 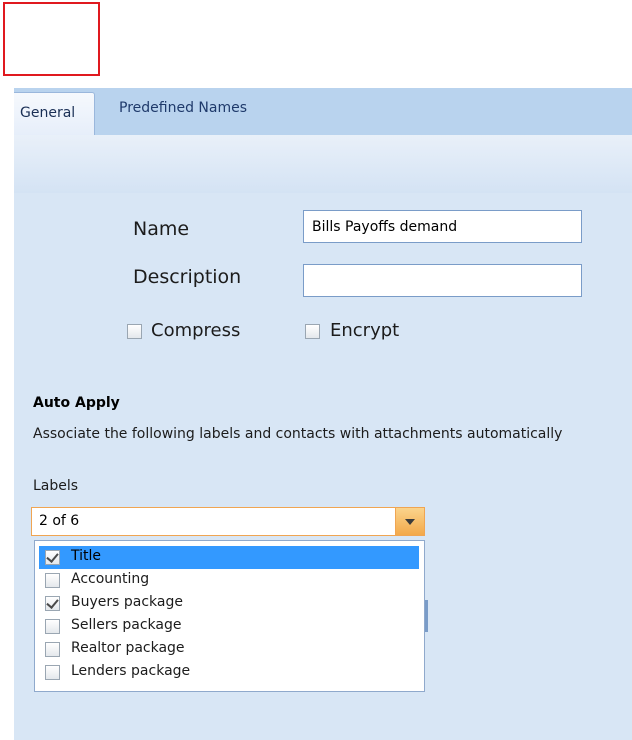 I want to click on label-item-title: Title, so click(x=229, y=557).